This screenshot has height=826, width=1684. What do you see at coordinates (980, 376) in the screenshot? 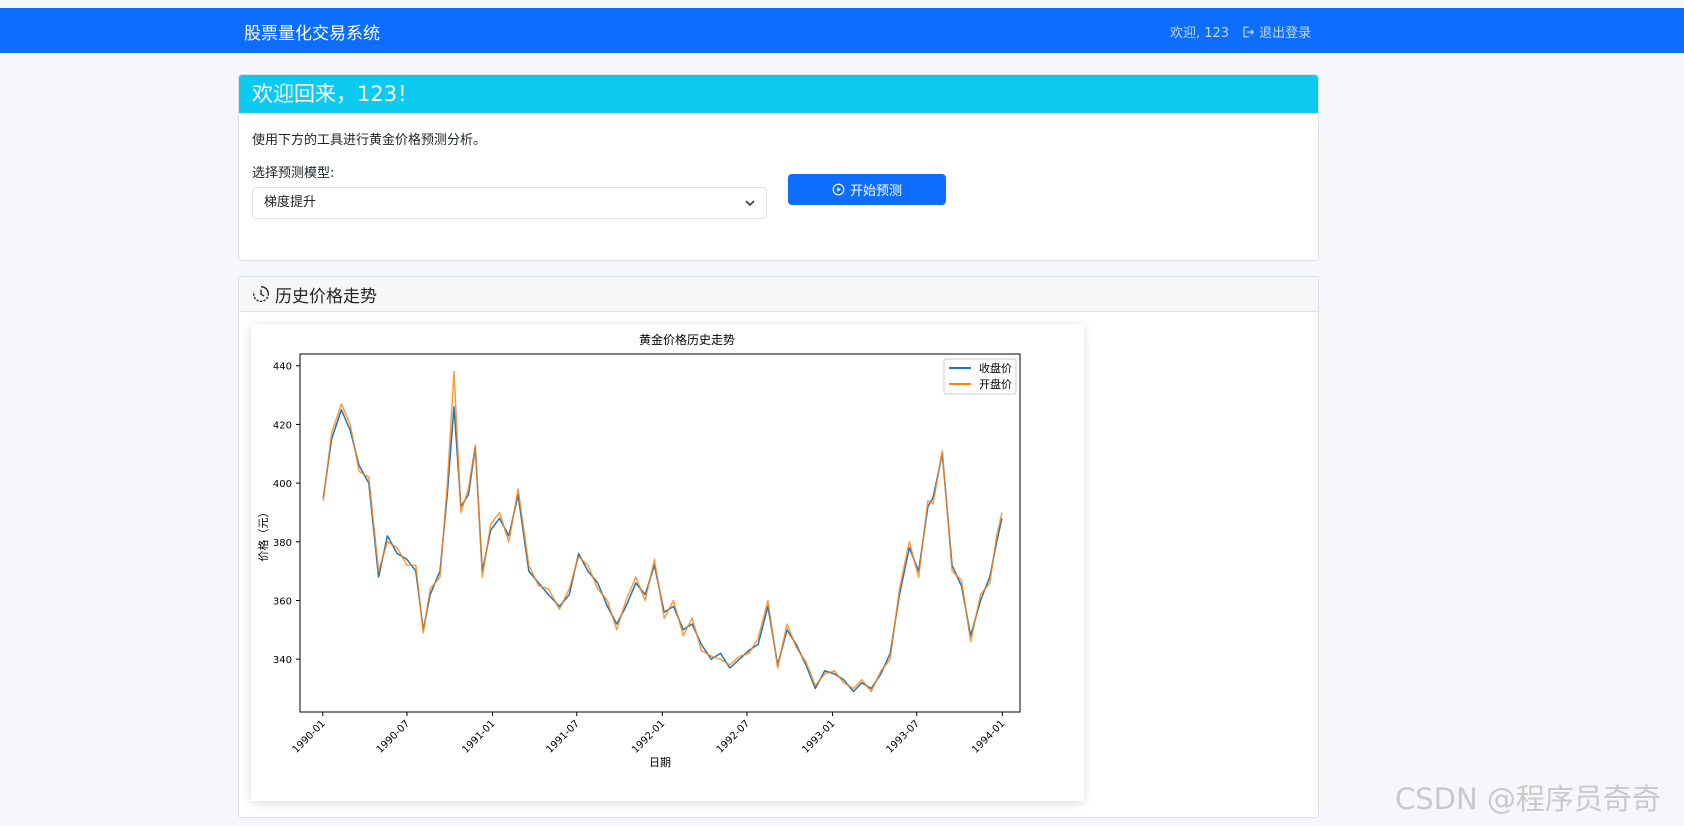
I see `chart-legend: 收盘价 开盘价` at bounding box center [980, 376].